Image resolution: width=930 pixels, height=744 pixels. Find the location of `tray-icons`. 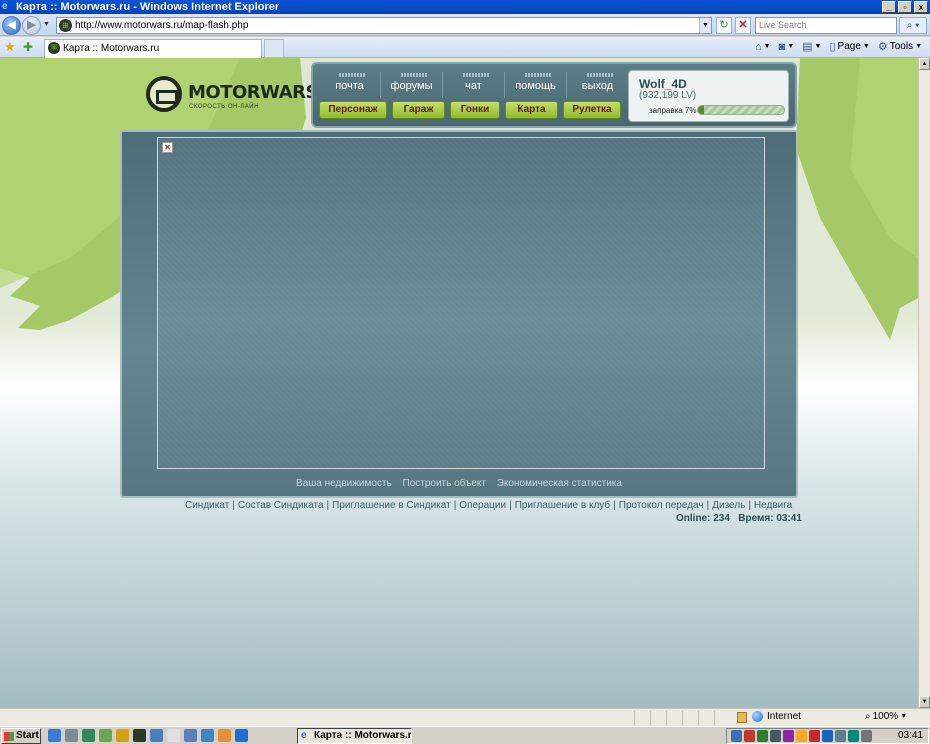

tray-icons is located at coordinates (801, 736).